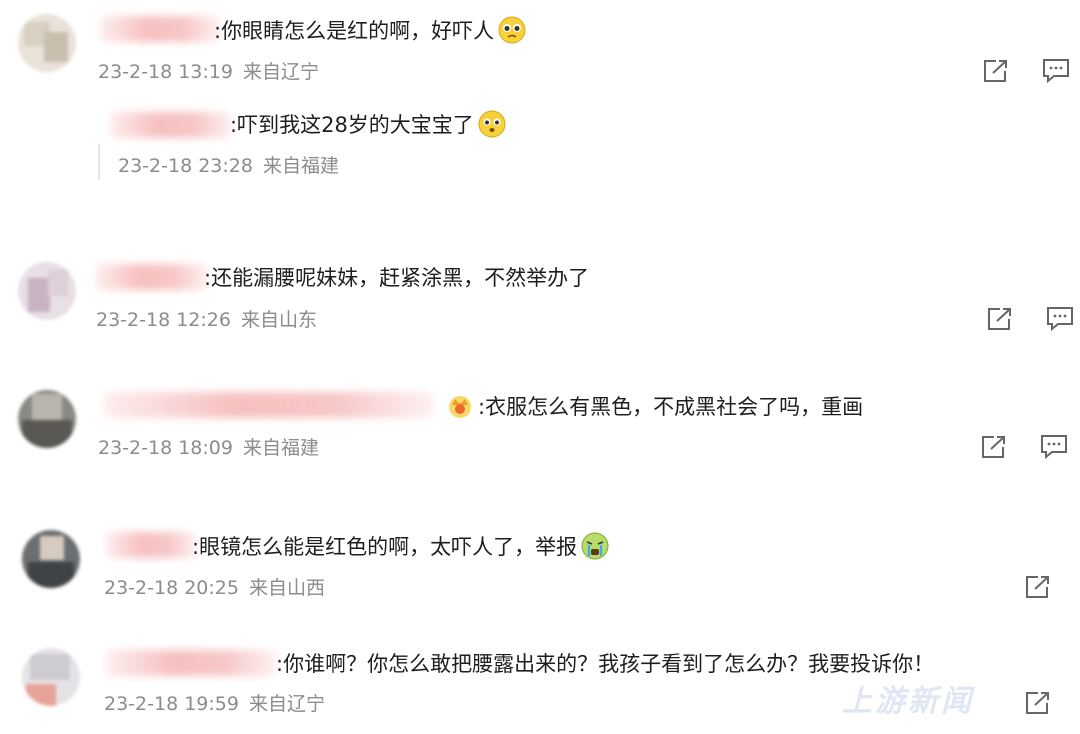  Describe the element at coordinates (540, 435) in the screenshot. I see `comment-item: :衣服怎么有黑色，不成黑社会了吗，重画 23-2-18 18:09 来自福建` at that location.